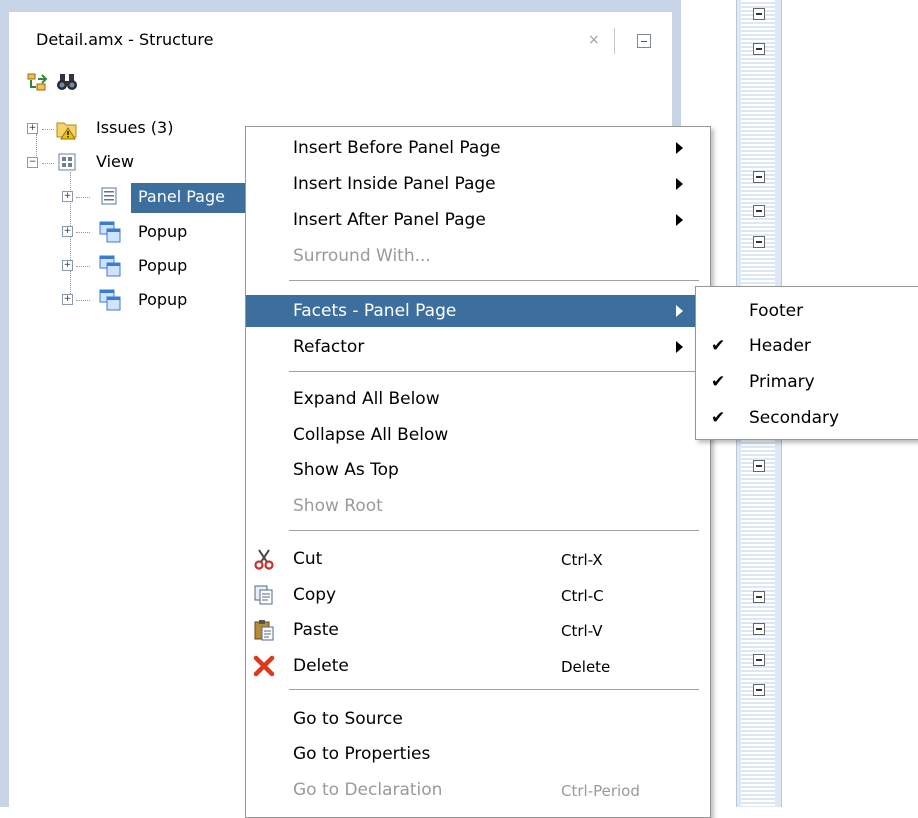 This screenshot has height=818, width=918. Describe the element at coordinates (37, 82) in the screenshot. I see `synchronize-icon` at that location.